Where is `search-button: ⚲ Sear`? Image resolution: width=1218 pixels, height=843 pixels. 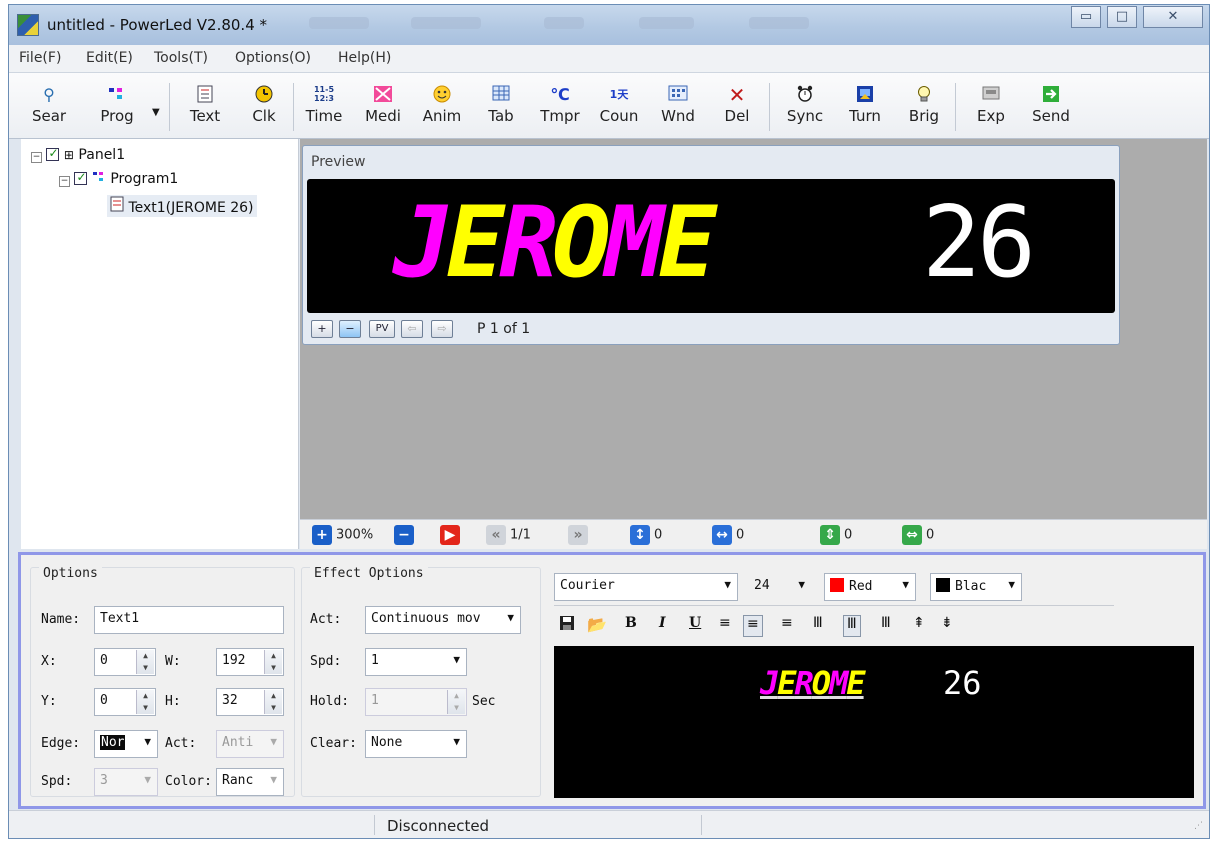
search-button: ⚲ Sear is located at coordinates (49, 110).